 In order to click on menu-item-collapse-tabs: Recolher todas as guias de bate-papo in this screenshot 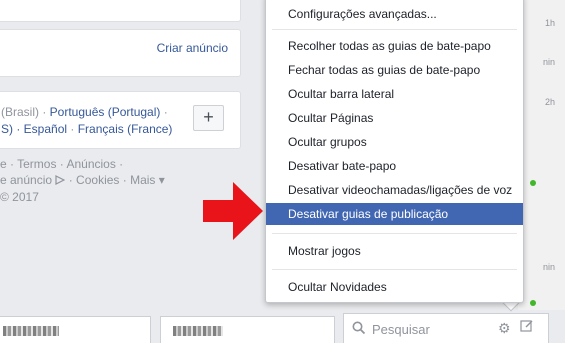, I will do `click(394, 46)`.